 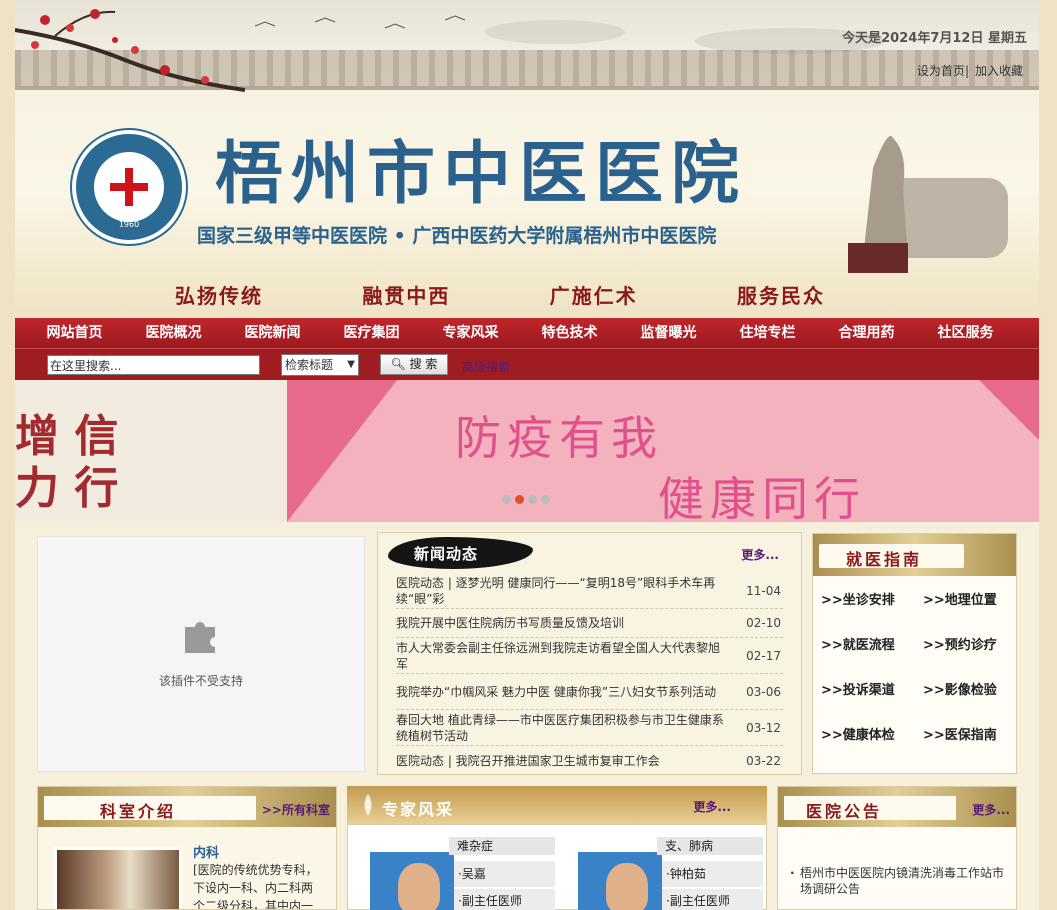 I want to click on news-item-date: 03-12, so click(x=763, y=727).